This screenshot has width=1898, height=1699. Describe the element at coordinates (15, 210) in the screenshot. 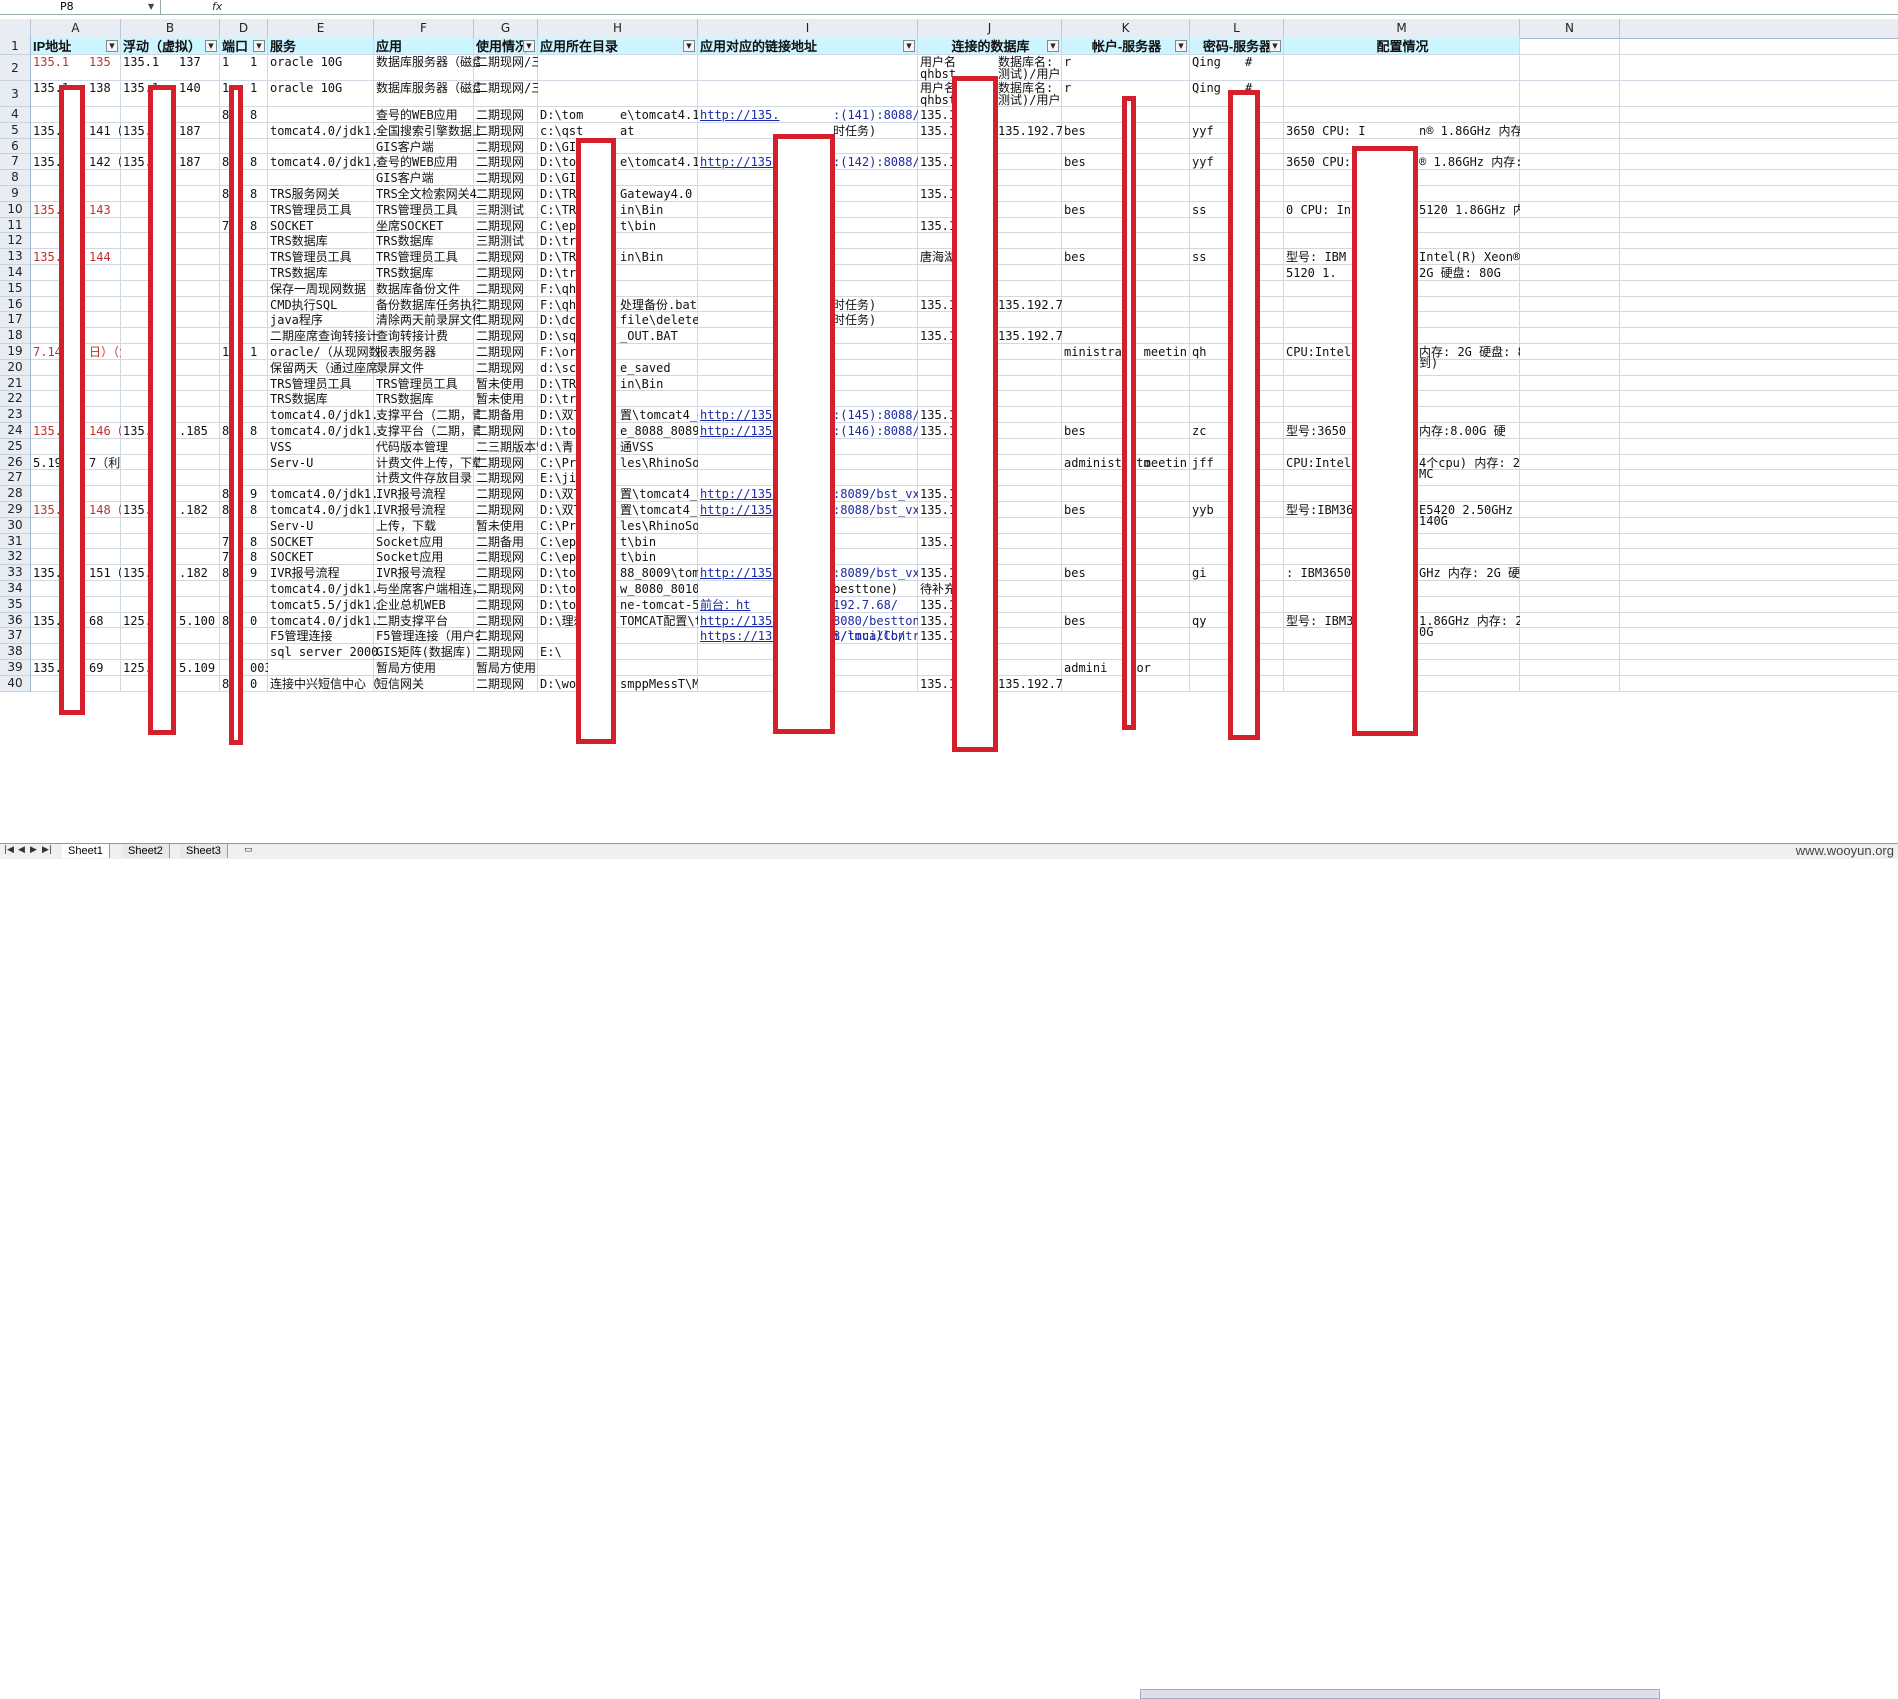

I see `row-header-10: 10` at that location.